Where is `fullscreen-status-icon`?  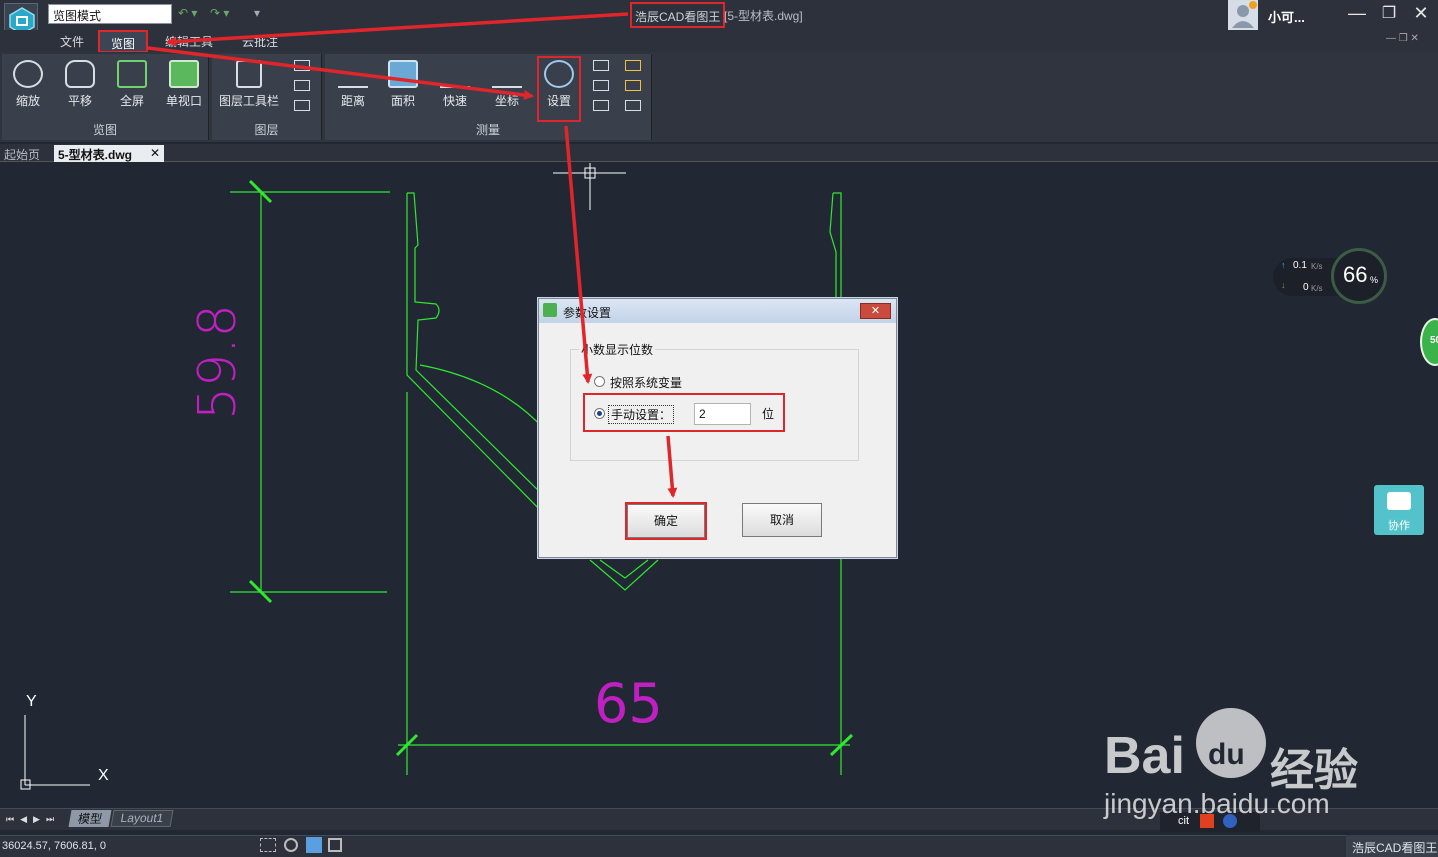 fullscreen-status-icon is located at coordinates (335, 845).